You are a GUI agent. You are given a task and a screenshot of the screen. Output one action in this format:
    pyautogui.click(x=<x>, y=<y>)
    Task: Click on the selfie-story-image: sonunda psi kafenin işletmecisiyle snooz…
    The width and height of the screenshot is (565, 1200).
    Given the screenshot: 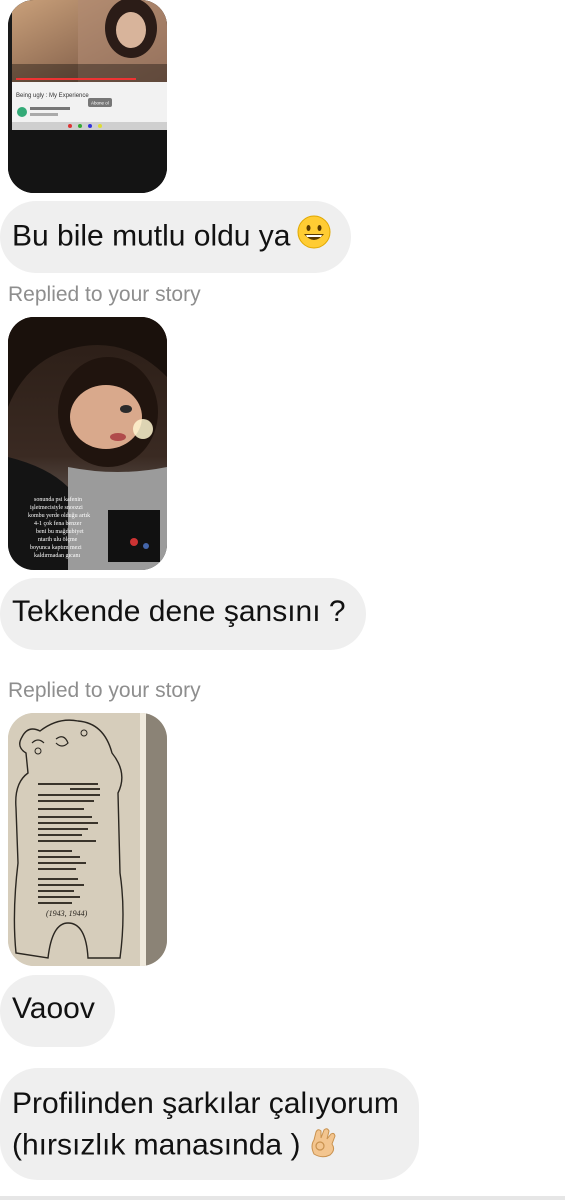 What is the action you would take?
    pyautogui.click(x=87, y=443)
    